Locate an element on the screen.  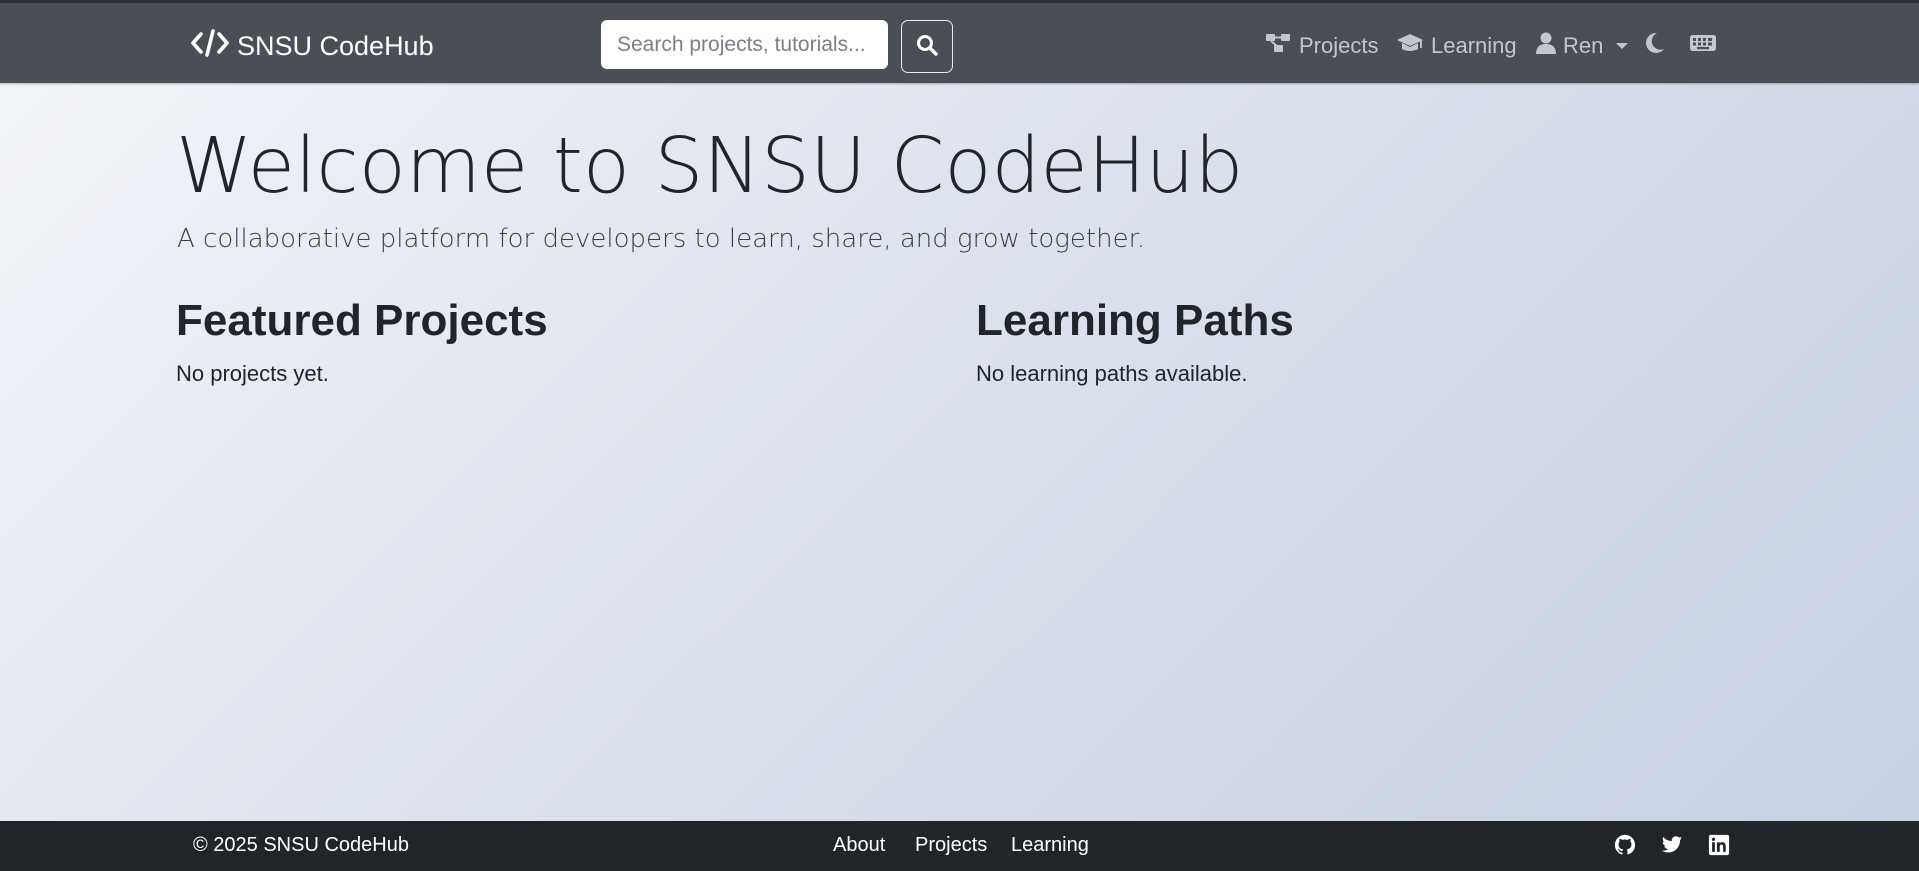
theme-toggle-button is located at coordinates (1655, 46).